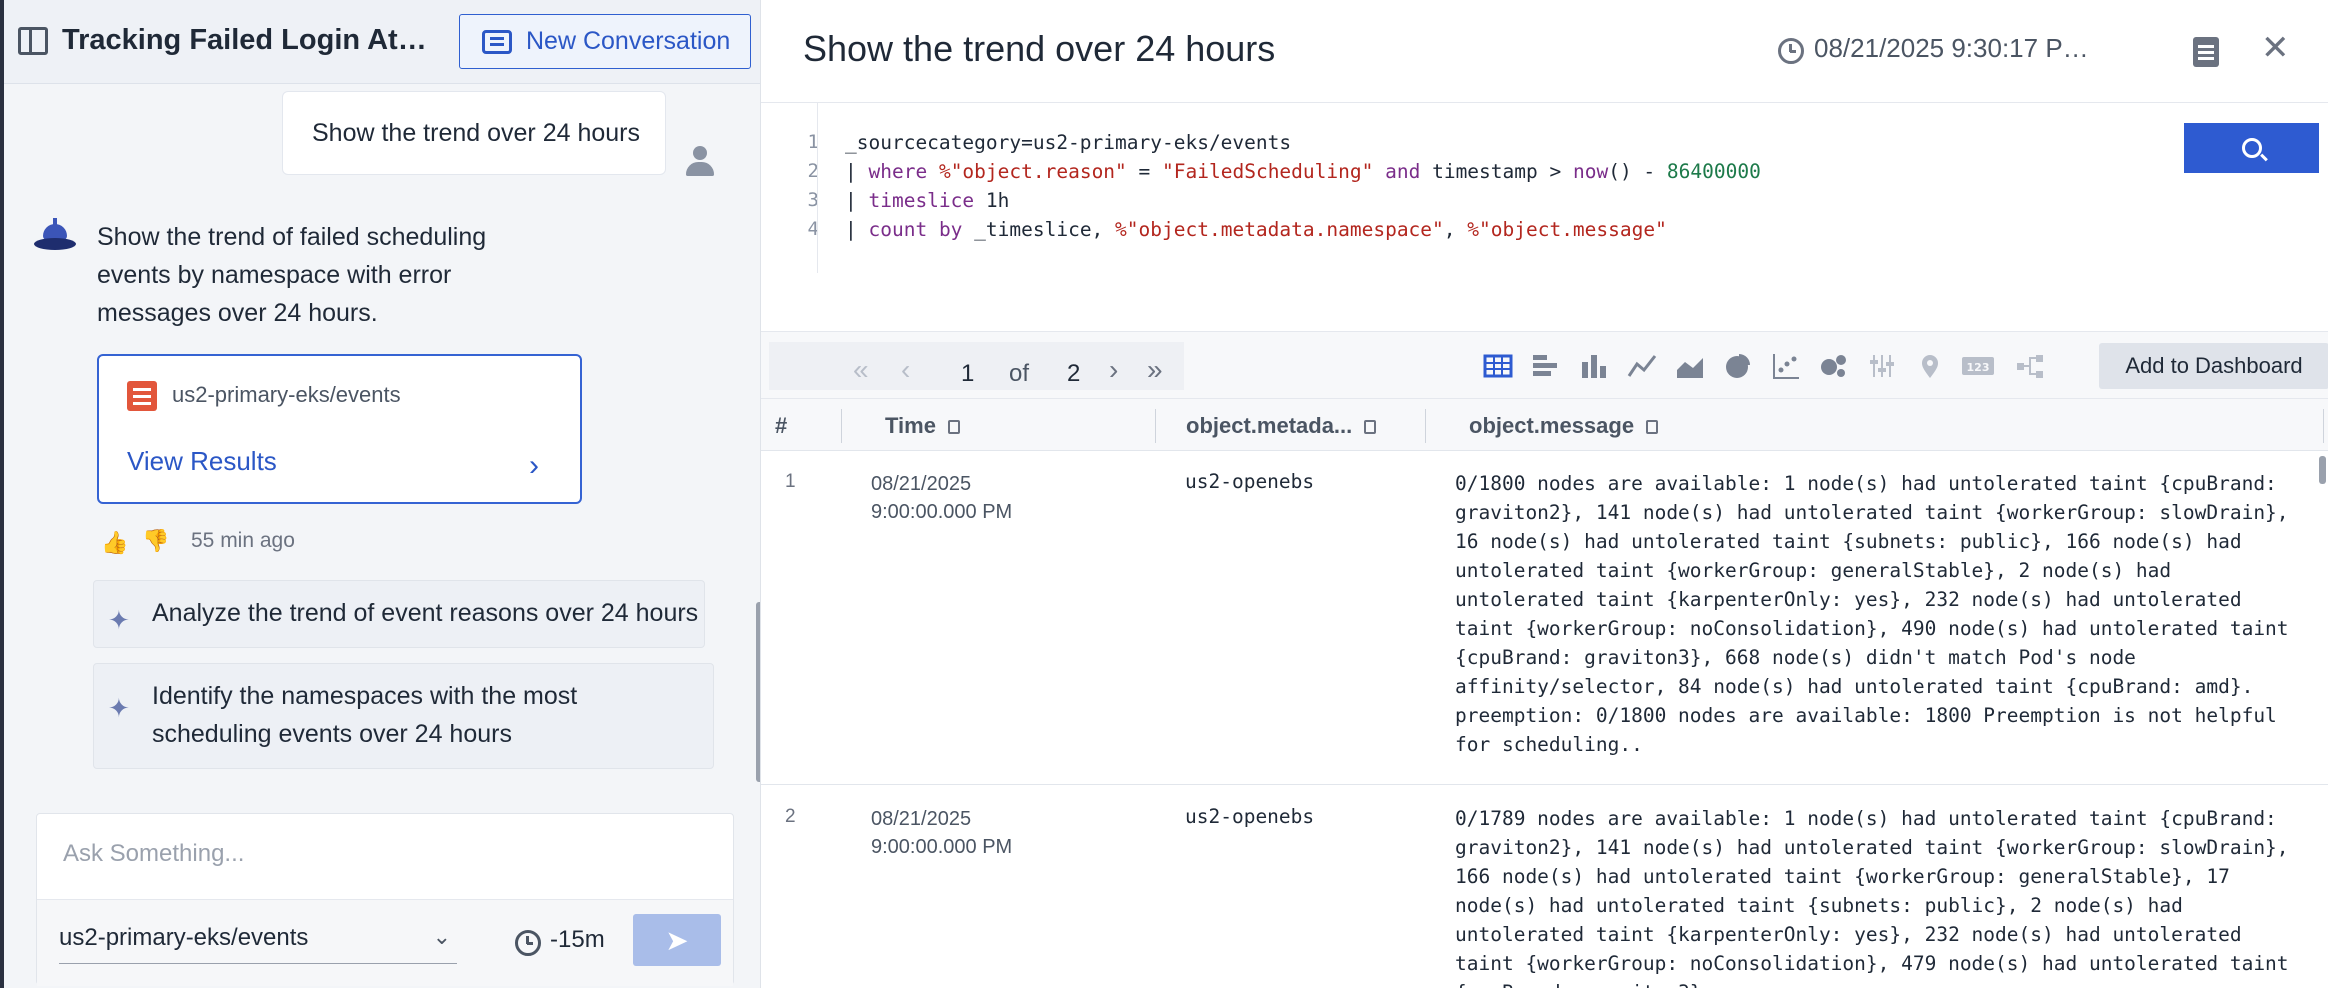 The height and width of the screenshot is (988, 2328). I want to click on gutter-divider, so click(817, 188).